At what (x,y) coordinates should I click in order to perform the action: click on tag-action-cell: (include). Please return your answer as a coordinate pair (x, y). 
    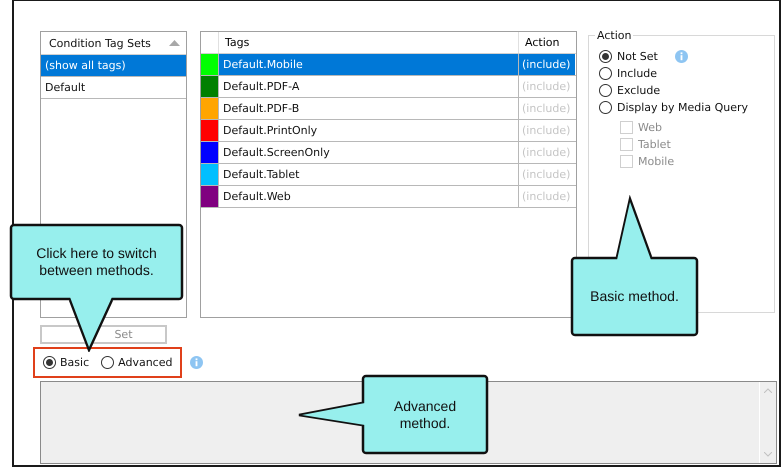
    Looking at the image, I should click on (546, 64).